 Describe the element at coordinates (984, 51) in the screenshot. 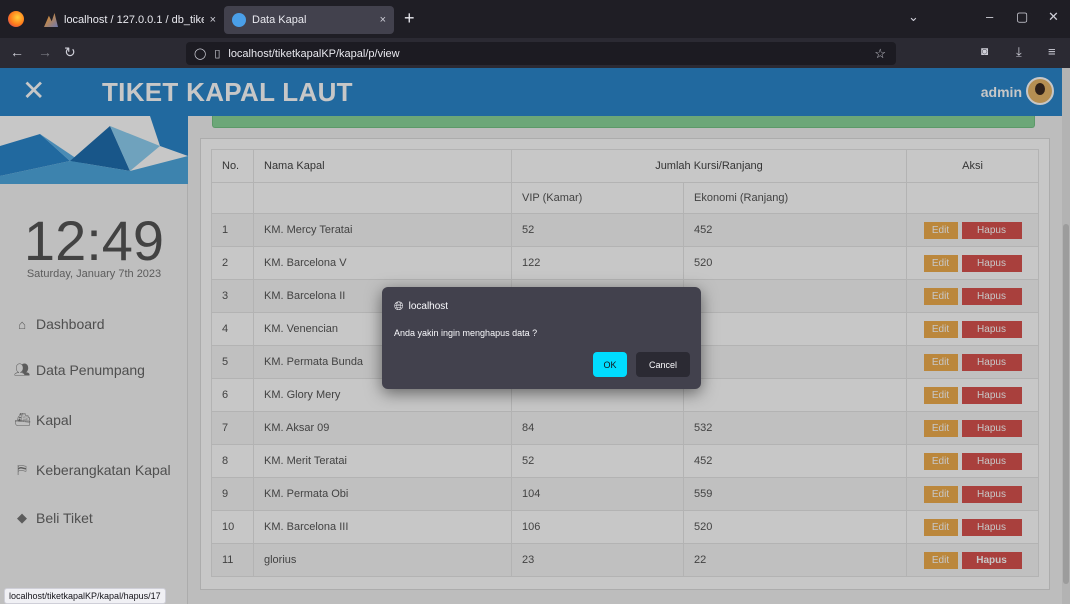

I see `pocket-icon: ◙` at that location.